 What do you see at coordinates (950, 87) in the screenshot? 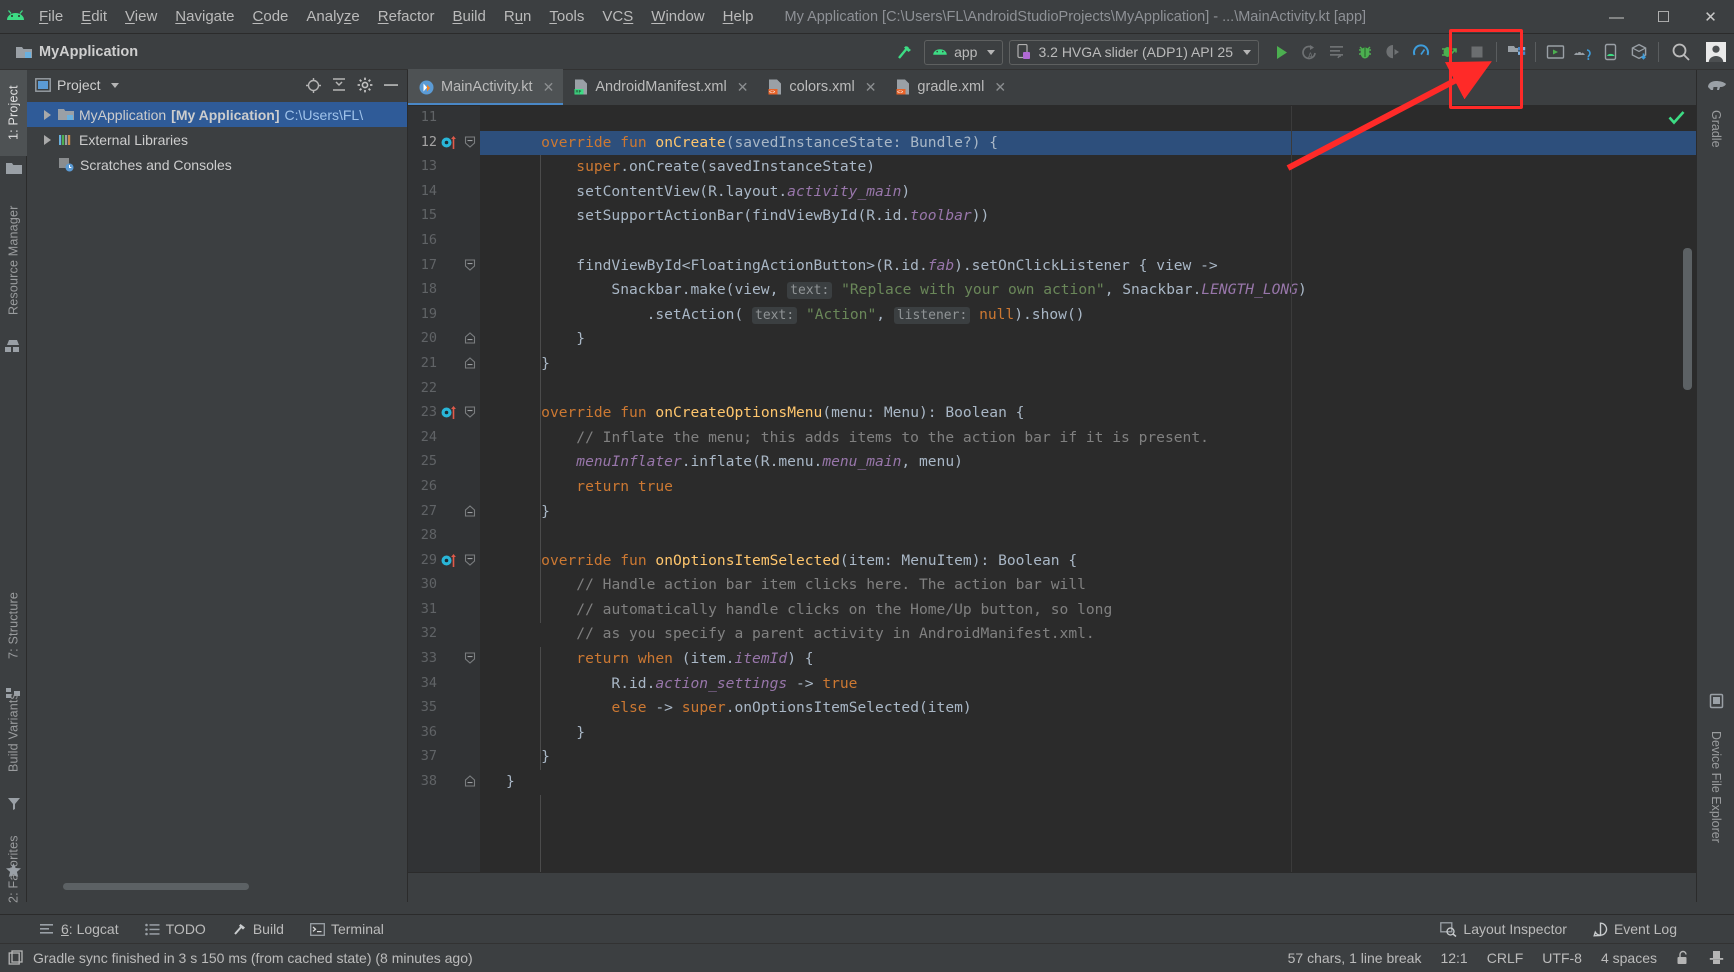
I see `tab-gradle-xml: <> gradle.xml ✕` at bounding box center [950, 87].